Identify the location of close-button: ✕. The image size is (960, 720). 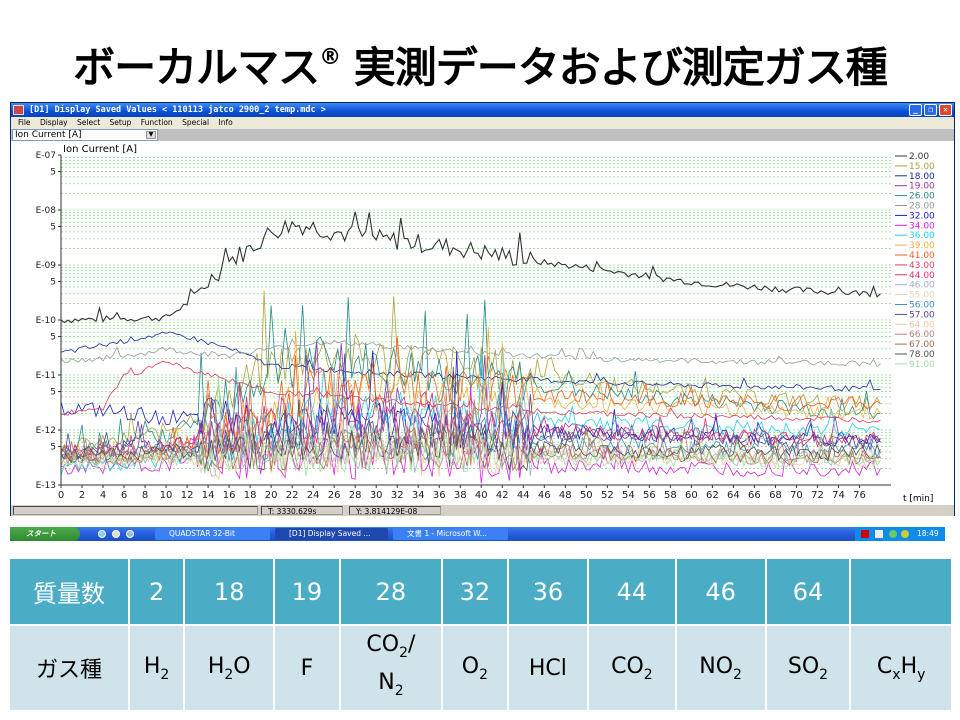
(945, 110).